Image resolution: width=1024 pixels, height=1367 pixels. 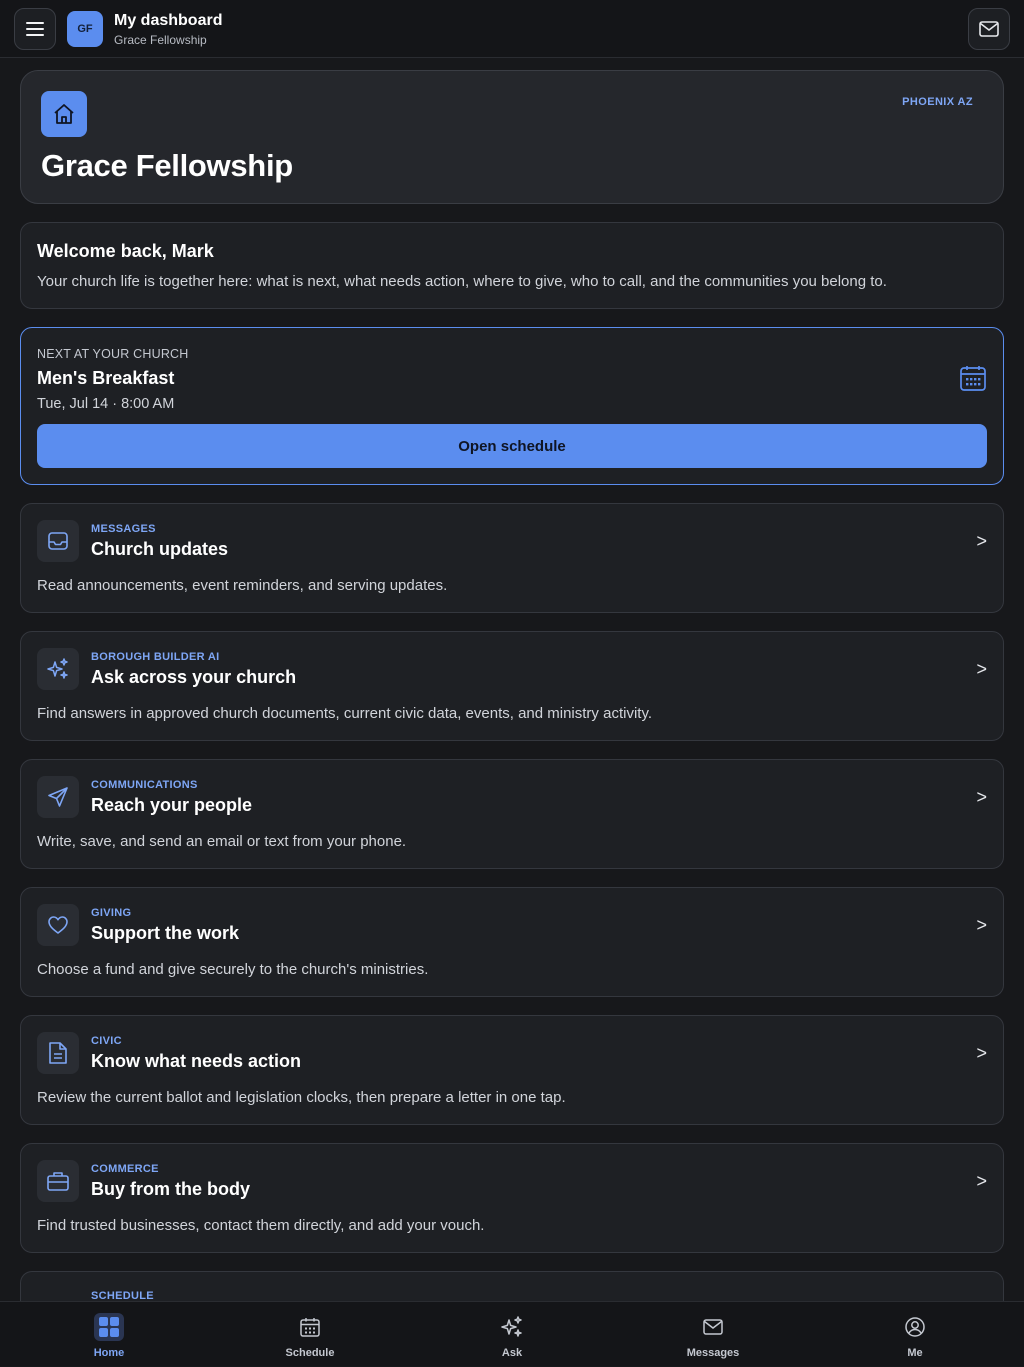 What do you see at coordinates (125, 251) in the screenshot?
I see `welcome-title: Welcome back, Mark` at bounding box center [125, 251].